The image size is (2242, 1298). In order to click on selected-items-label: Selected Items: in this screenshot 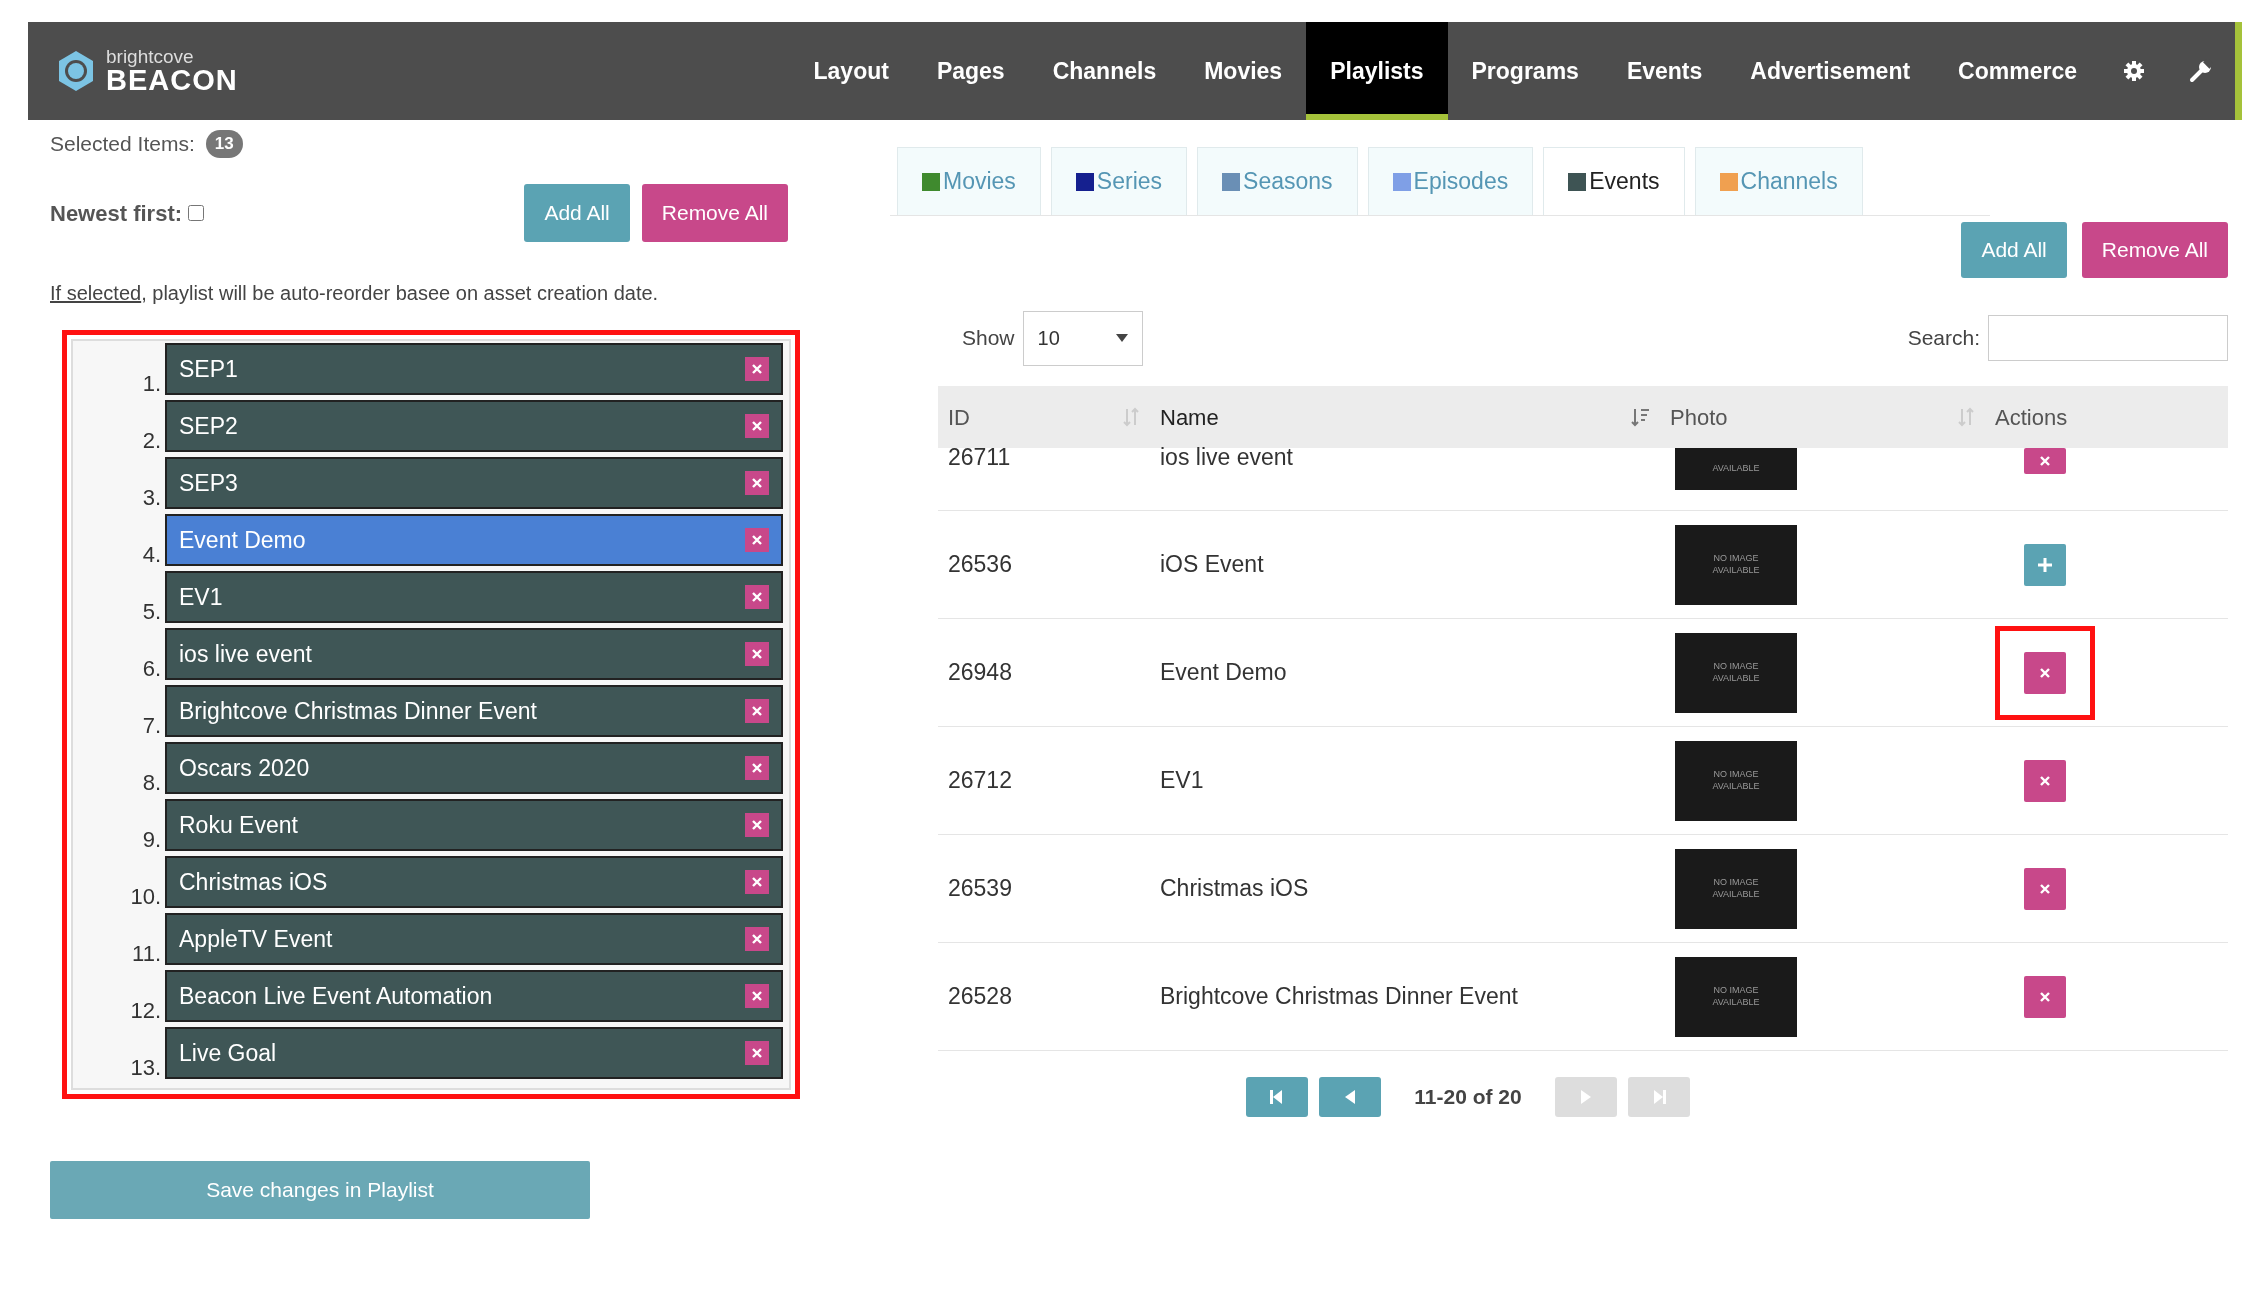, I will do `click(122, 144)`.